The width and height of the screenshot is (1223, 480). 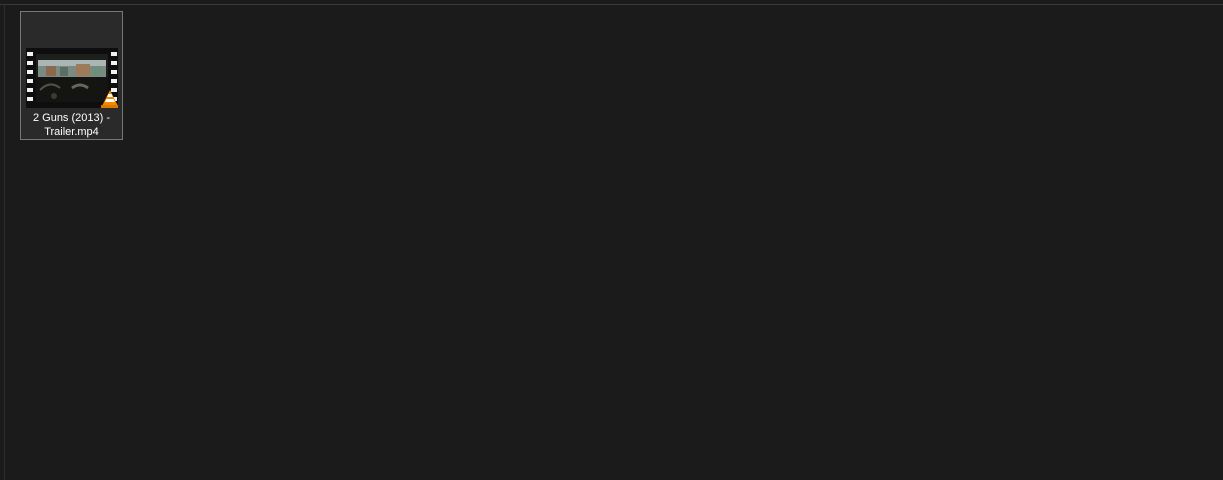 I want to click on video-file-icon, so click(x=72, y=78).